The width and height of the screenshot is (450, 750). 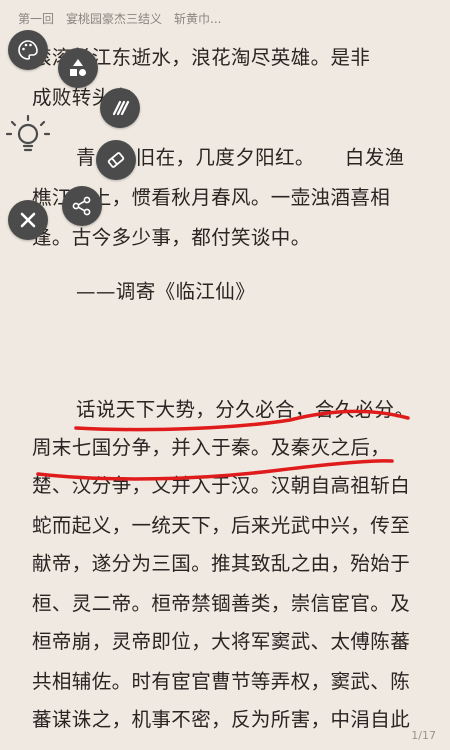 I want to click on text-line: 献帝，遂分为三国。推其致乱之由，殆始于, so click(x=221, y=563).